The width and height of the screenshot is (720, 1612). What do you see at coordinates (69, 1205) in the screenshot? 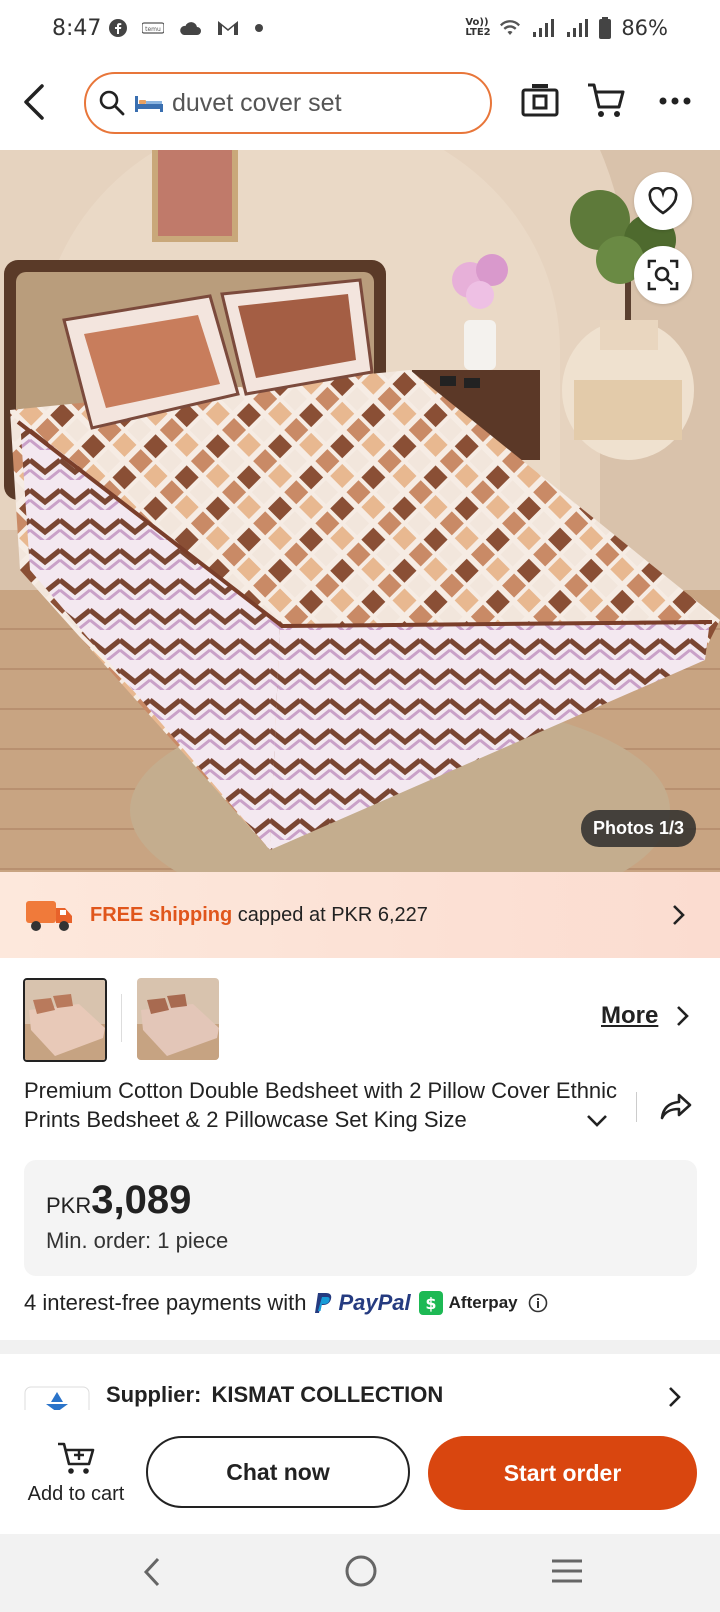
I see `price-currency: PKR` at bounding box center [69, 1205].